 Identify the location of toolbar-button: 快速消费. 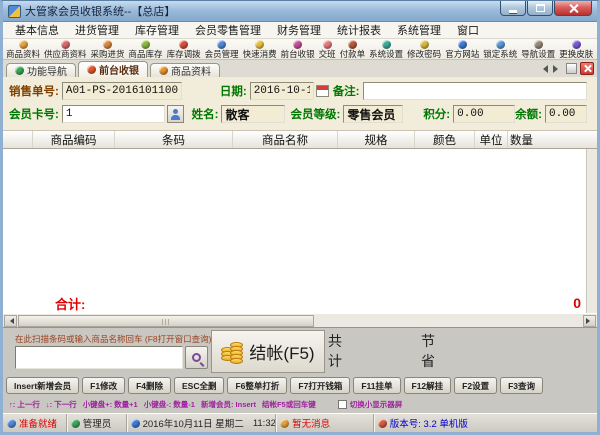
(260, 49).